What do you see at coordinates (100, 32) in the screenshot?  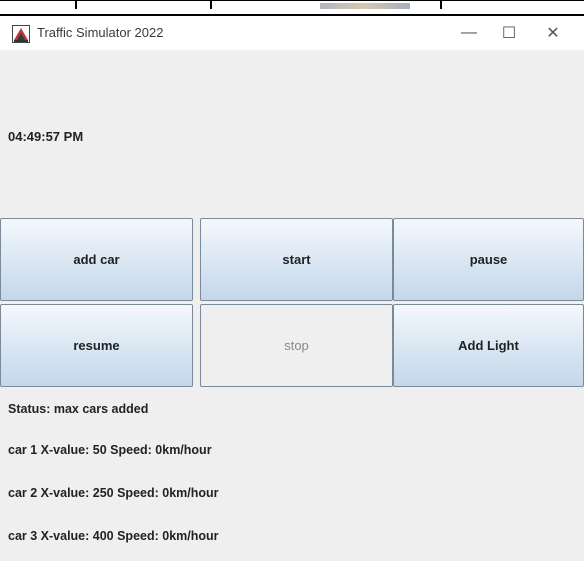 I see `window-title: Traffic Simulator 2022` at bounding box center [100, 32].